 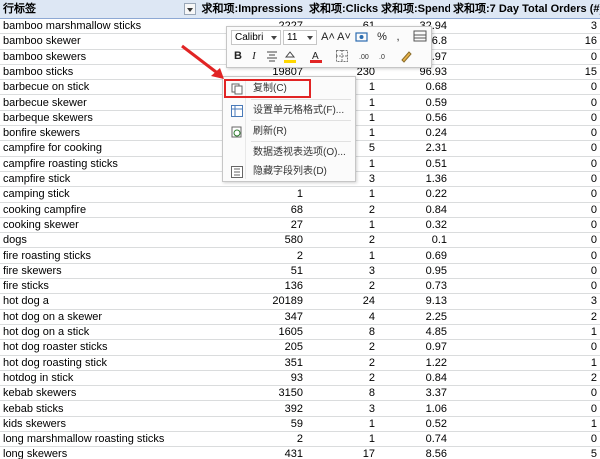 What do you see at coordinates (99, 57) in the screenshot?
I see `row-label: bamboo skewers` at bounding box center [99, 57].